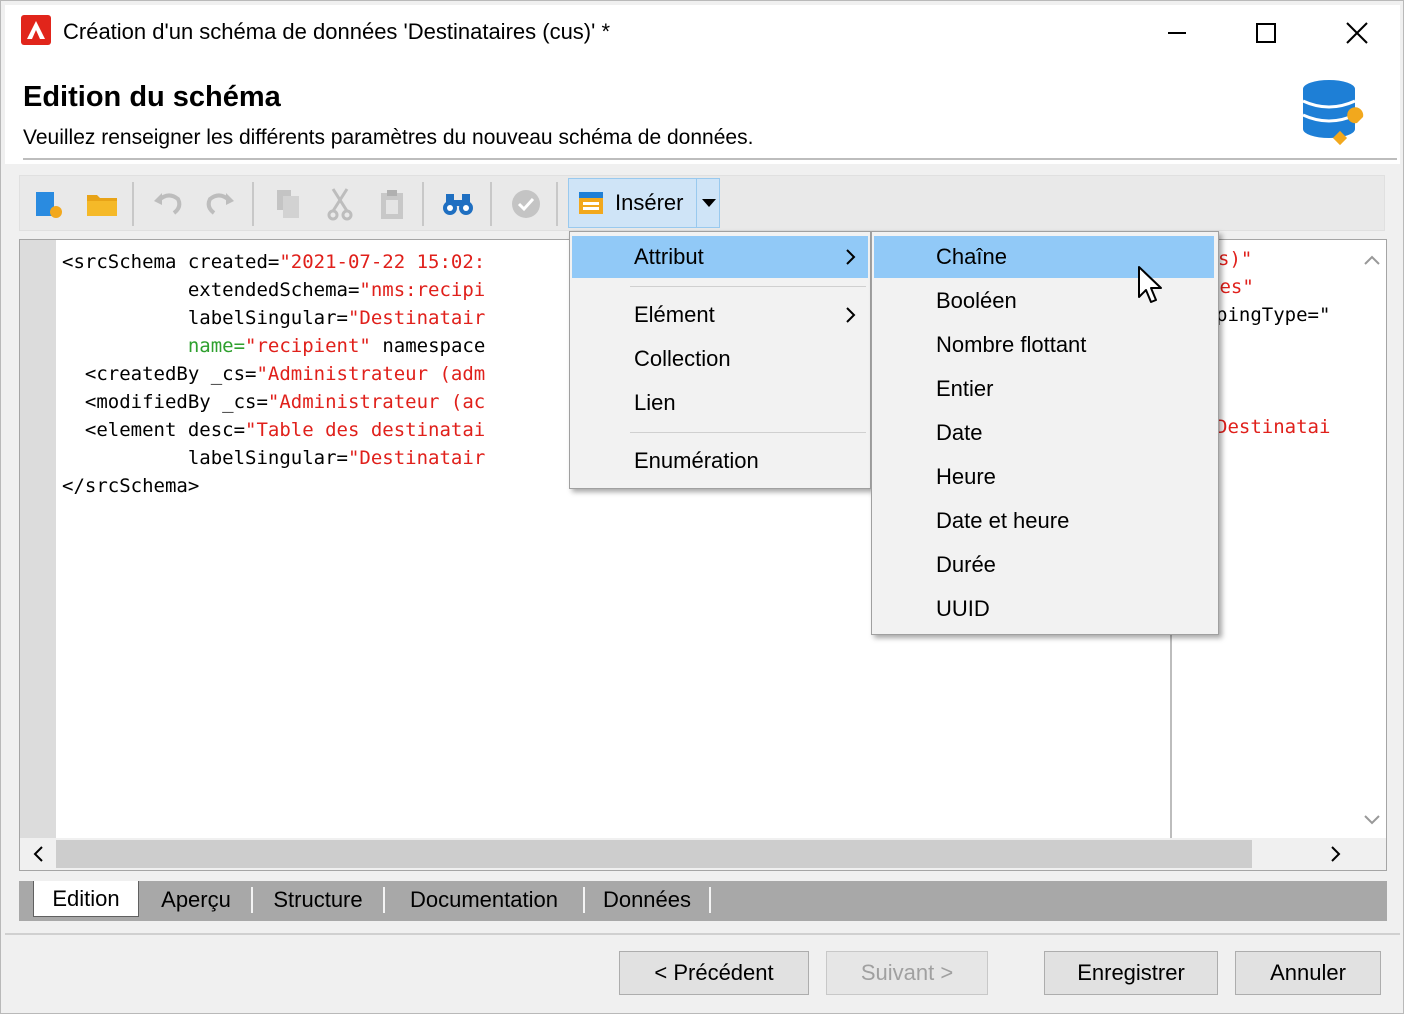 Image resolution: width=1404 pixels, height=1014 pixels. What do you see at coordinates (484, 900) in the screenshot?
I see `tab-documentation: Documentation` at bounding box center [484, 900].